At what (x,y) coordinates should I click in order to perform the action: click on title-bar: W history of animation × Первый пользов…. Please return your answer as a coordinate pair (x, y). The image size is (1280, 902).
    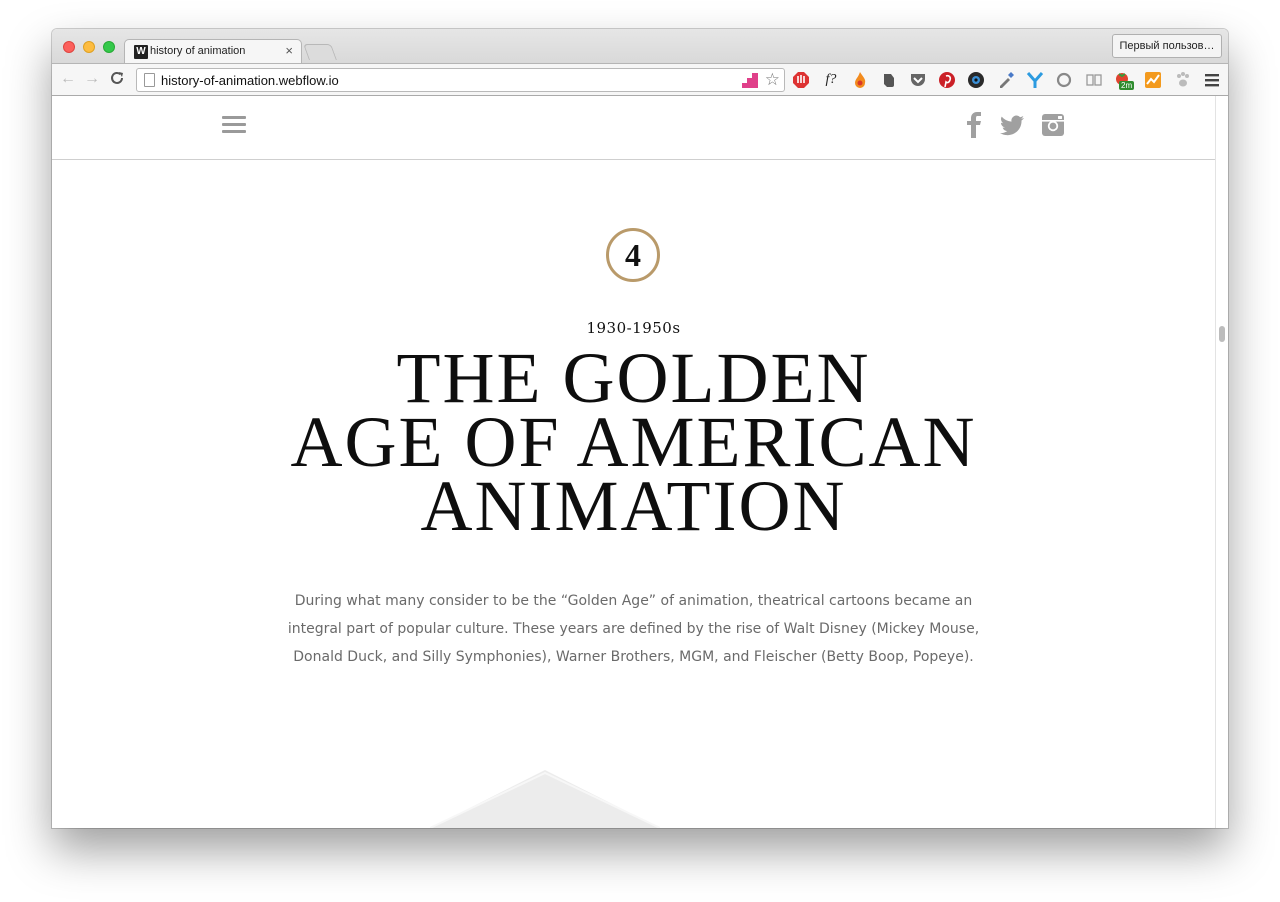
    Looking at the image, I should click on (640, 46).